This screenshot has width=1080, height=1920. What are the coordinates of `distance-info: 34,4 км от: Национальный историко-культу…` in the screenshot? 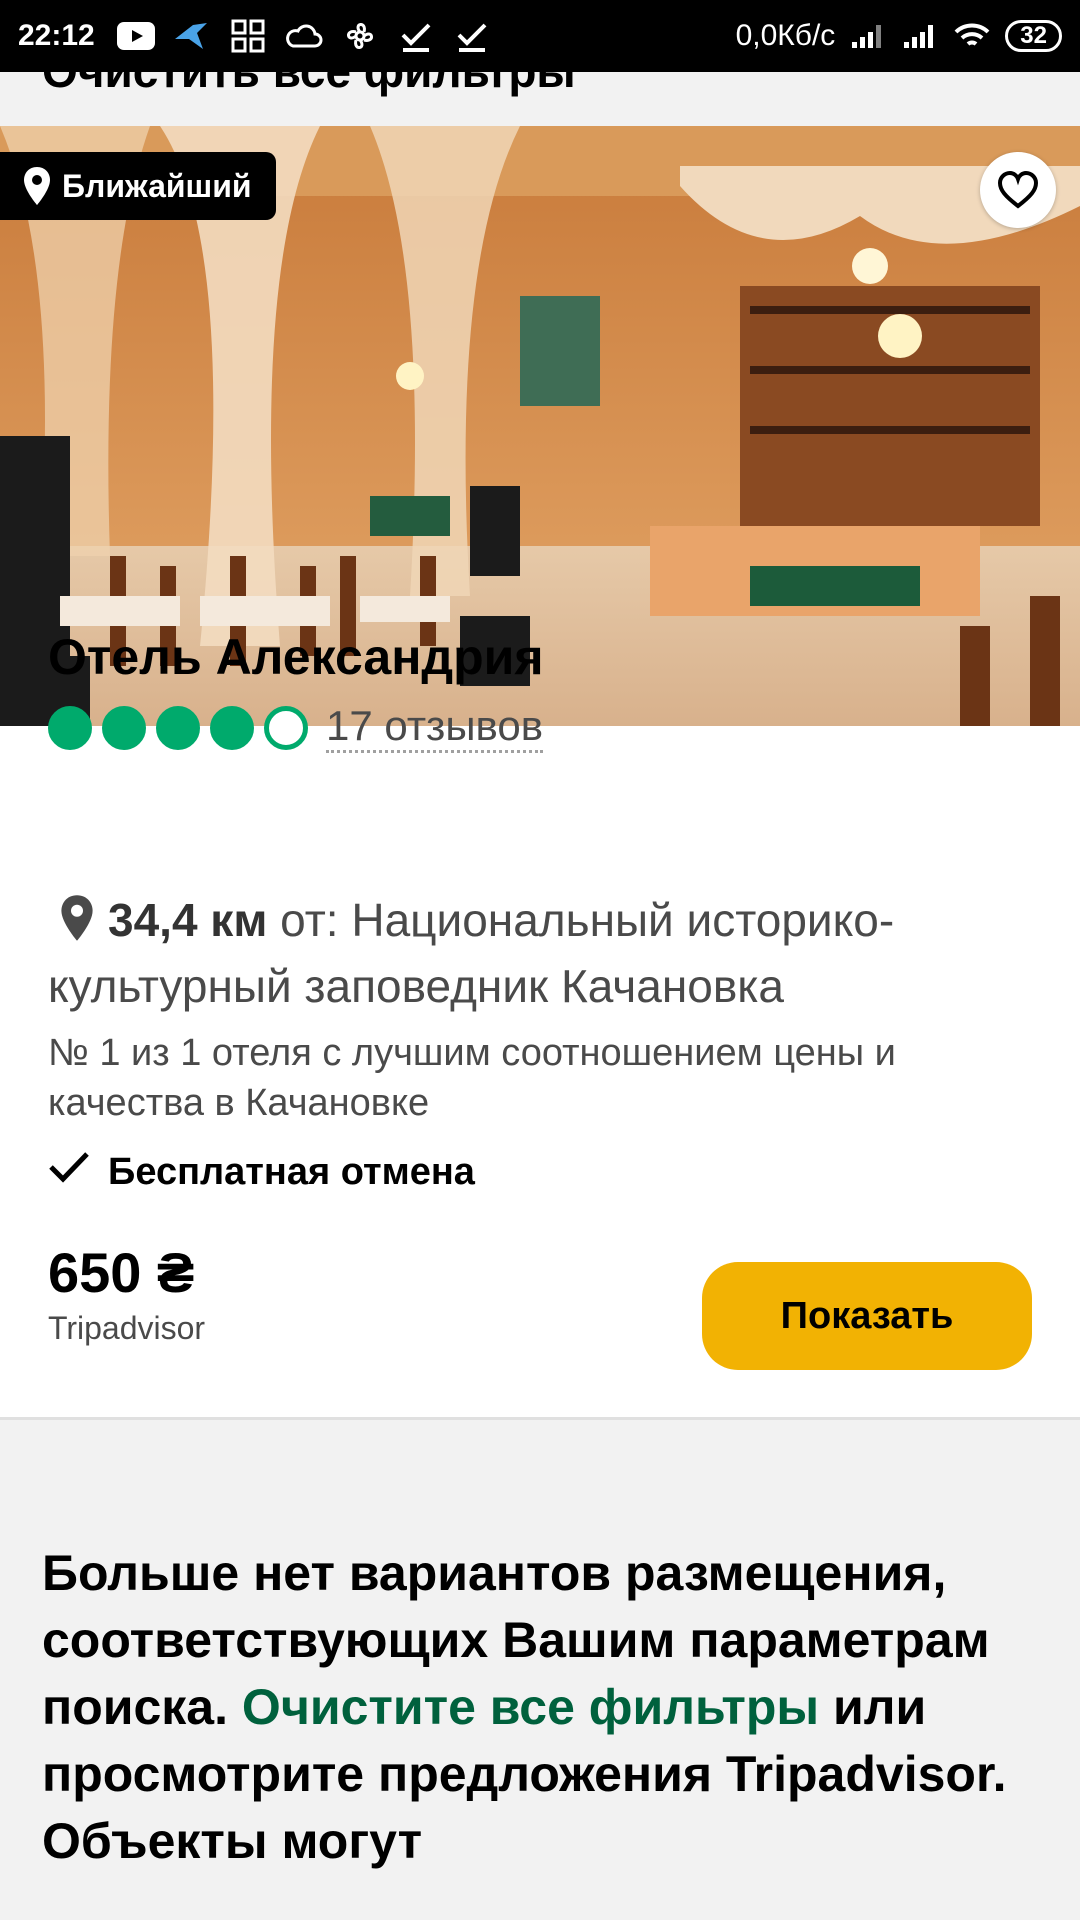 It's located at (548, 953).